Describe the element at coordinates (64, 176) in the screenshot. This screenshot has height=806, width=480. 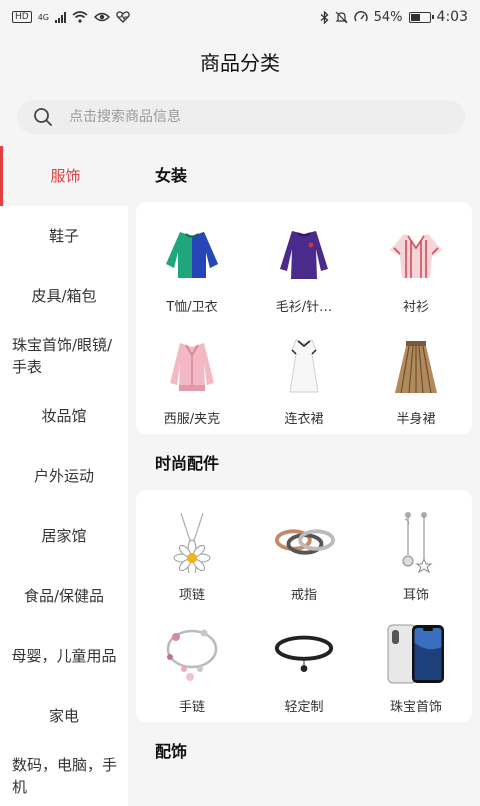
I see `sidebar-item-clothing: 服饰` at that location.